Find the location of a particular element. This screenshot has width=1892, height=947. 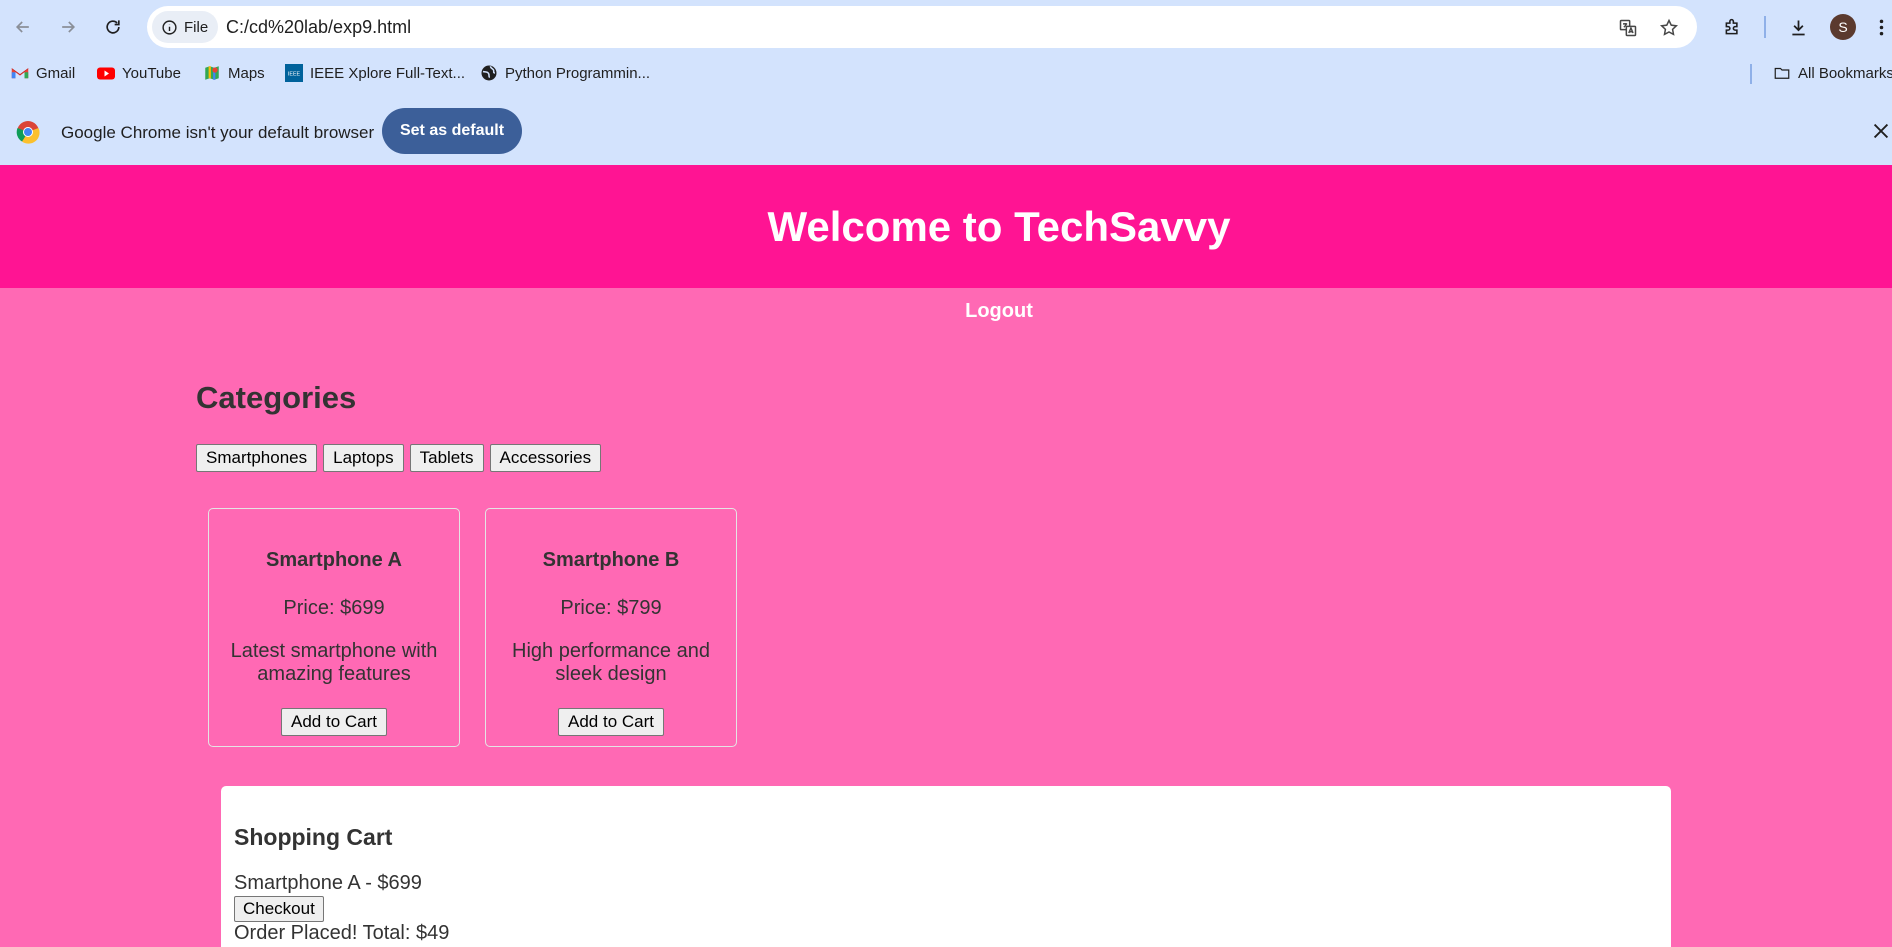

download-icon is located at coordinates (1798, 27).